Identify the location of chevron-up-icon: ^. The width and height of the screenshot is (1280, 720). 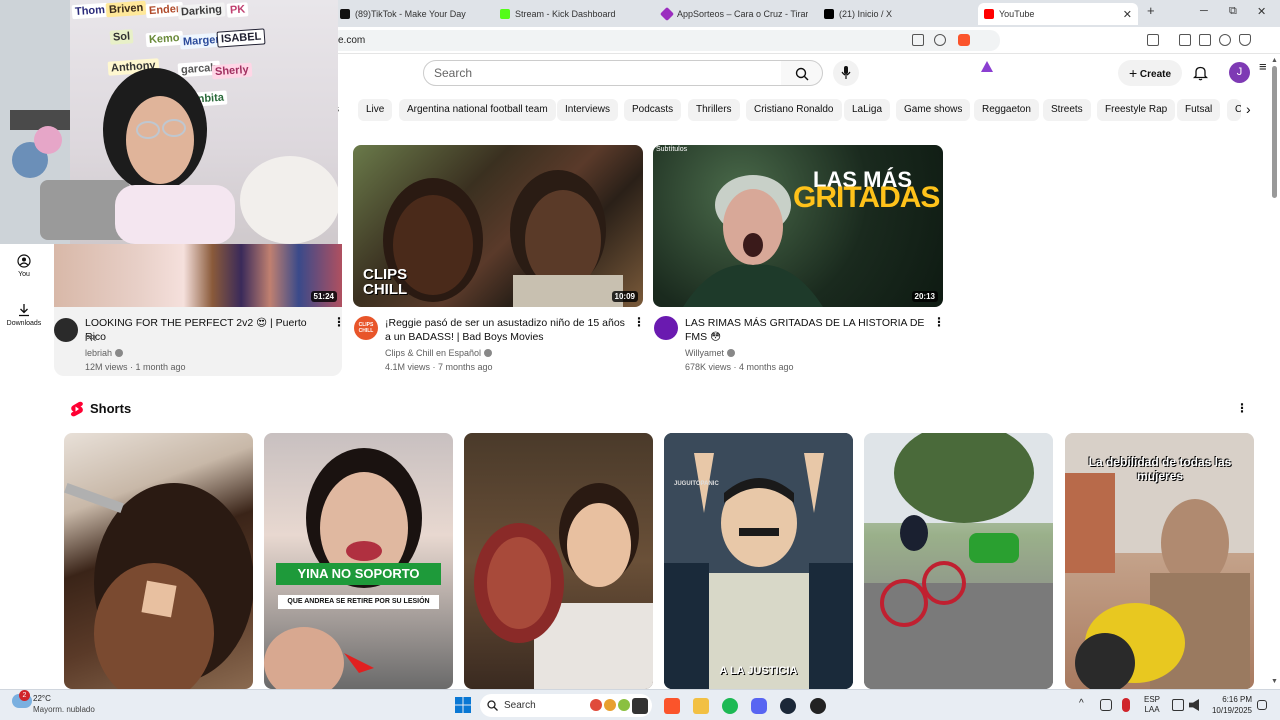
(1081, 703).